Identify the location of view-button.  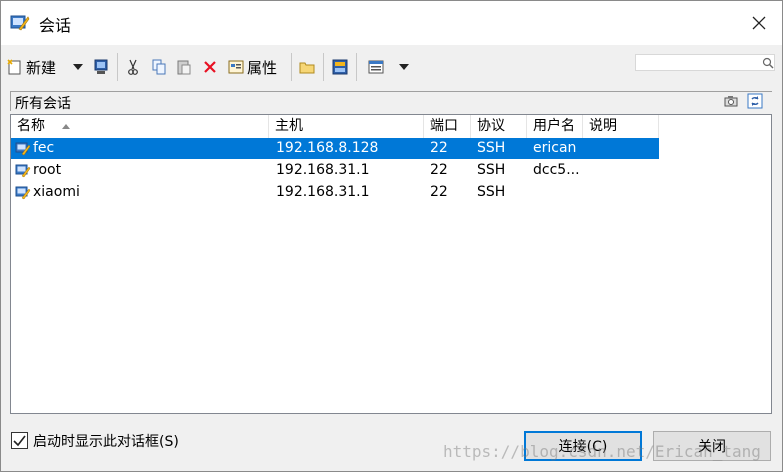
(376, 67).